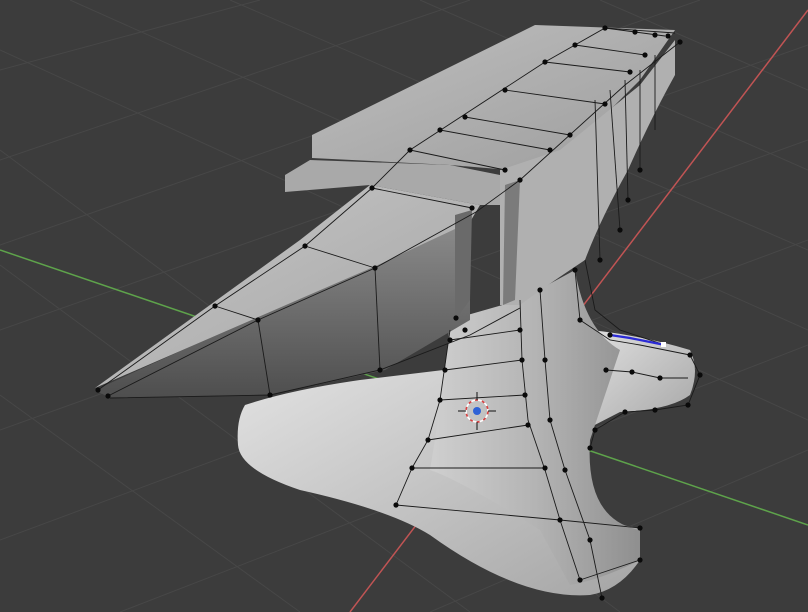 The image size is (808, 612). I want to click on active-vertex, so click(663, 344).